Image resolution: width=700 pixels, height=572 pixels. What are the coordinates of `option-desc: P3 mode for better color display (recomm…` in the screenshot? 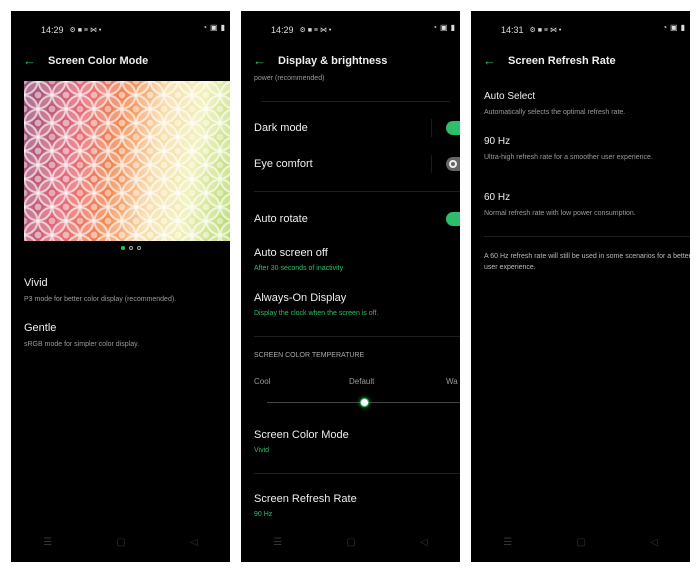 It's located at (100, 299).